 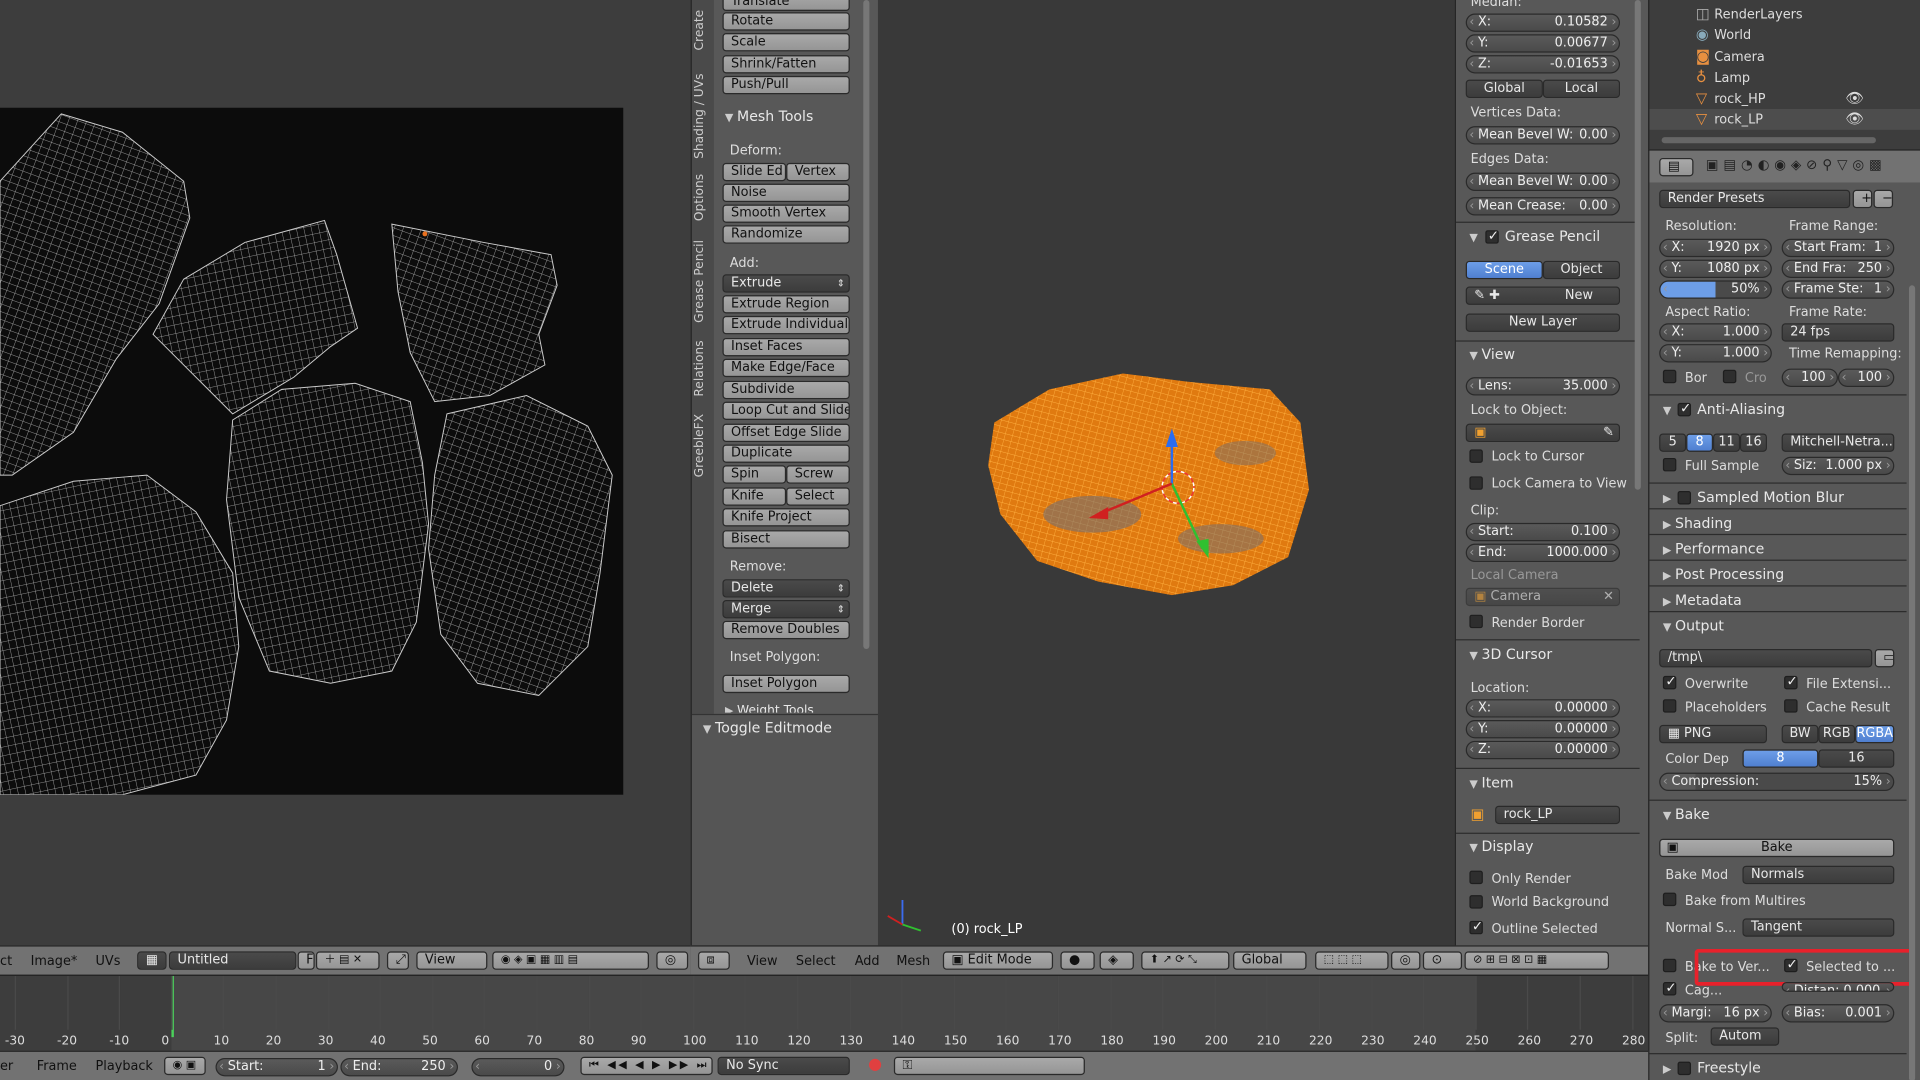 I want to click on rotate-button: Rotate, so click(x=786, y=21).